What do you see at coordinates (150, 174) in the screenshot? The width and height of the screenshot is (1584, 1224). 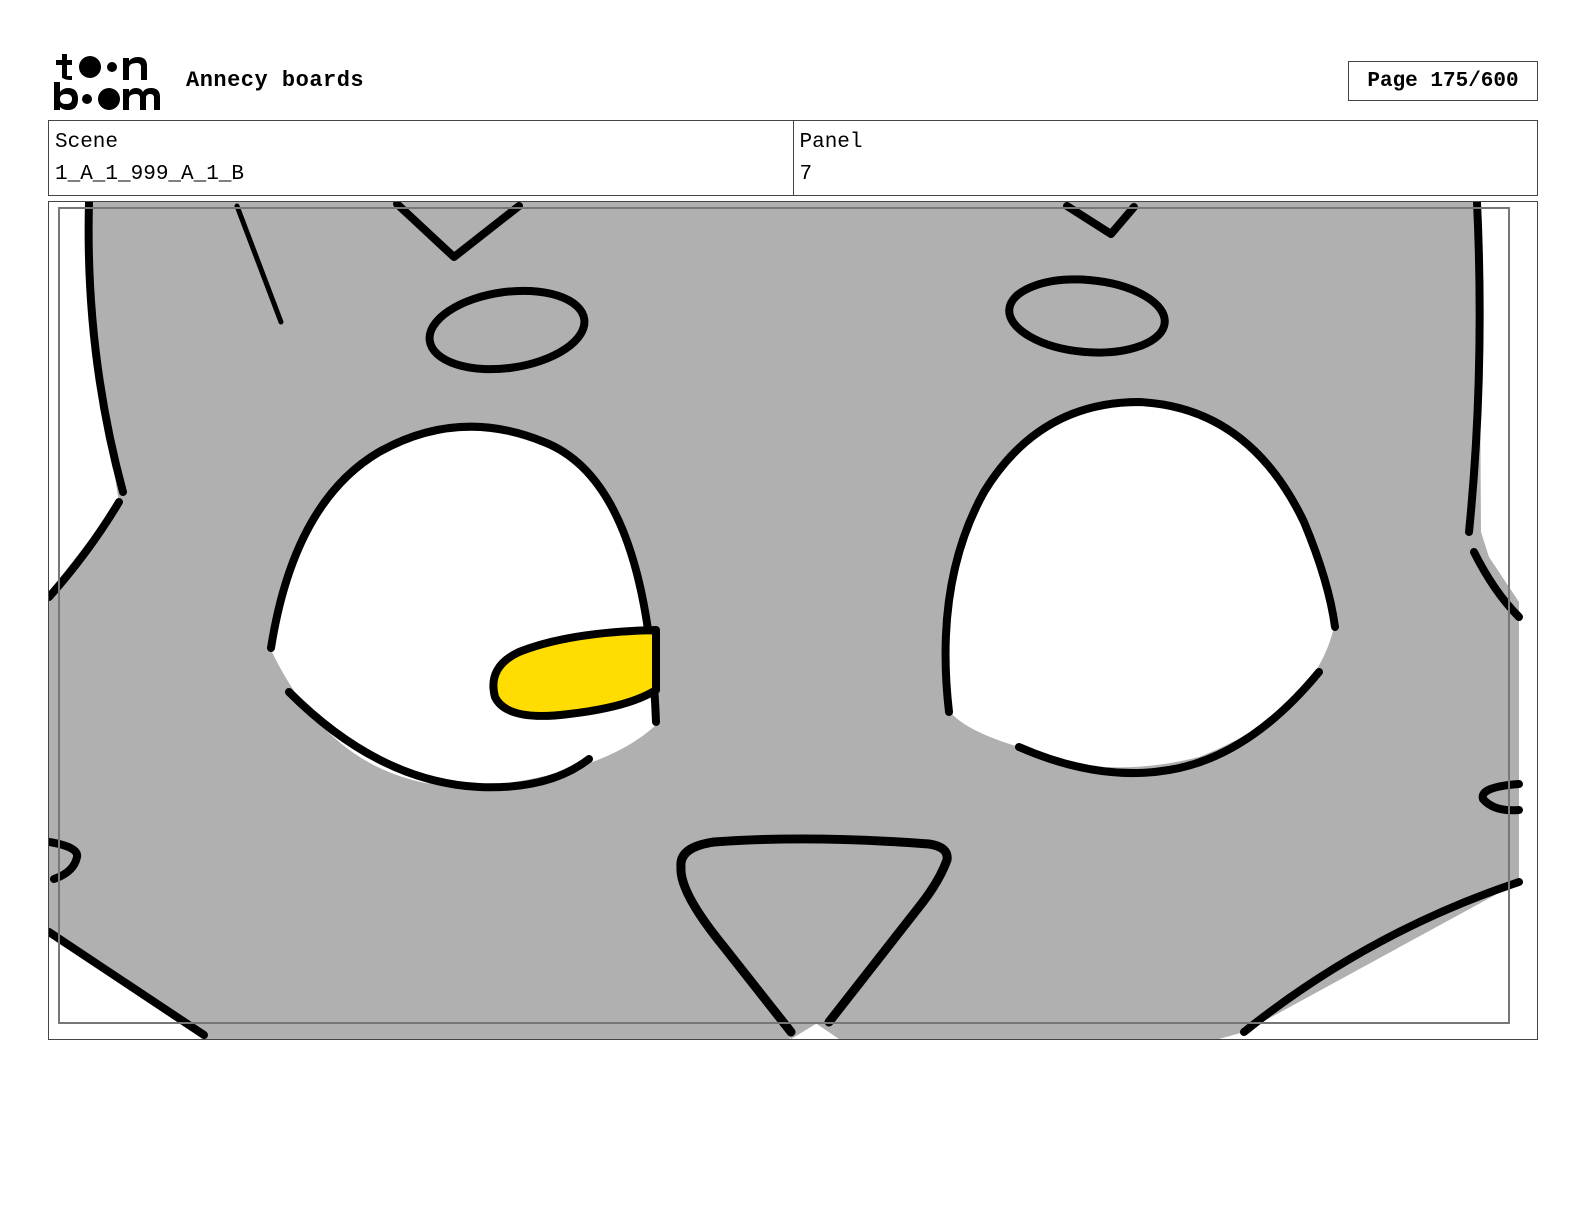 I see `scene-value: 1_A_1_999_A_1_B` at bounding box center [150, 174].